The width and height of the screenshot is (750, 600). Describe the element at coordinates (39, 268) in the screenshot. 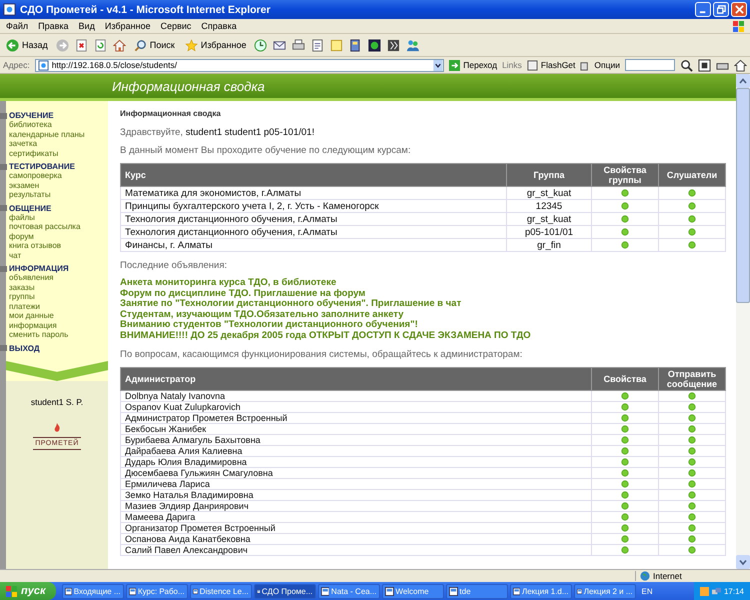

I see `section-link: ИНФОРМАЦИЯ` at that location.